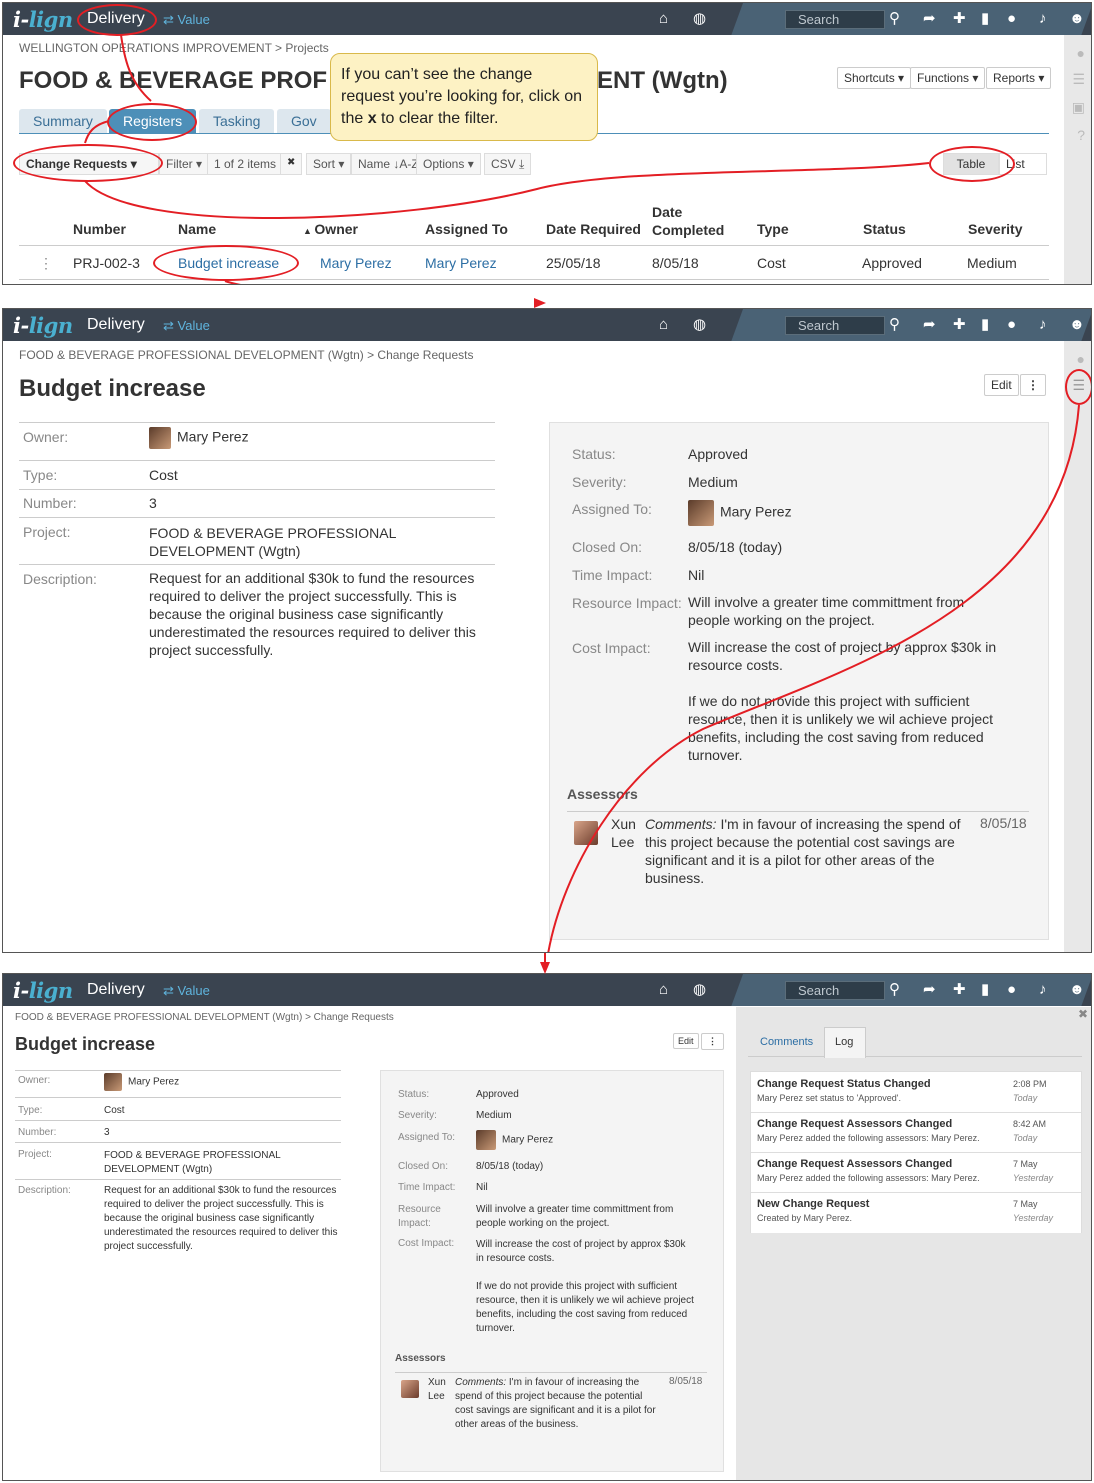 The width and height of the screenshot is (1094, 1483). Describe the element at coordinates (329, 164) in the screenshot. I see `sort-button: Sort ▾` at that location.